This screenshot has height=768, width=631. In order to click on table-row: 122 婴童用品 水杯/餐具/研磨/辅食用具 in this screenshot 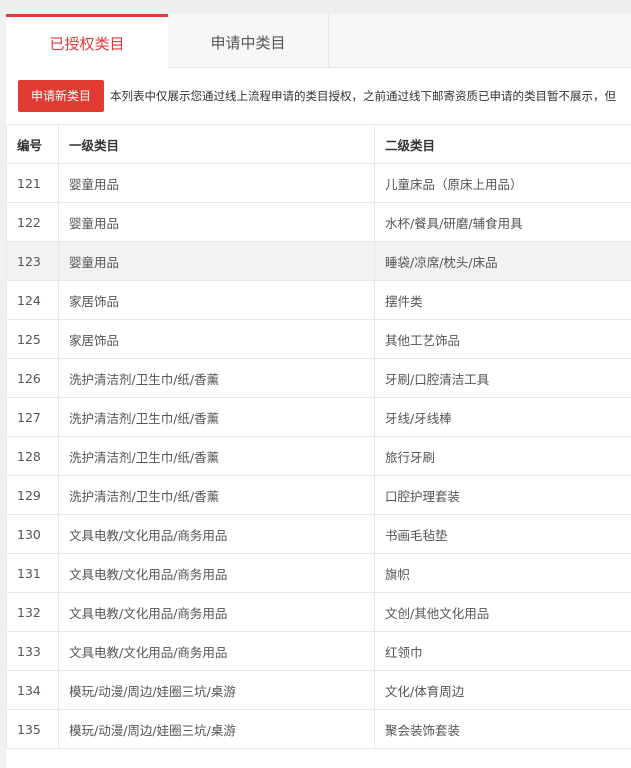, I will do `click(318, 222)`.